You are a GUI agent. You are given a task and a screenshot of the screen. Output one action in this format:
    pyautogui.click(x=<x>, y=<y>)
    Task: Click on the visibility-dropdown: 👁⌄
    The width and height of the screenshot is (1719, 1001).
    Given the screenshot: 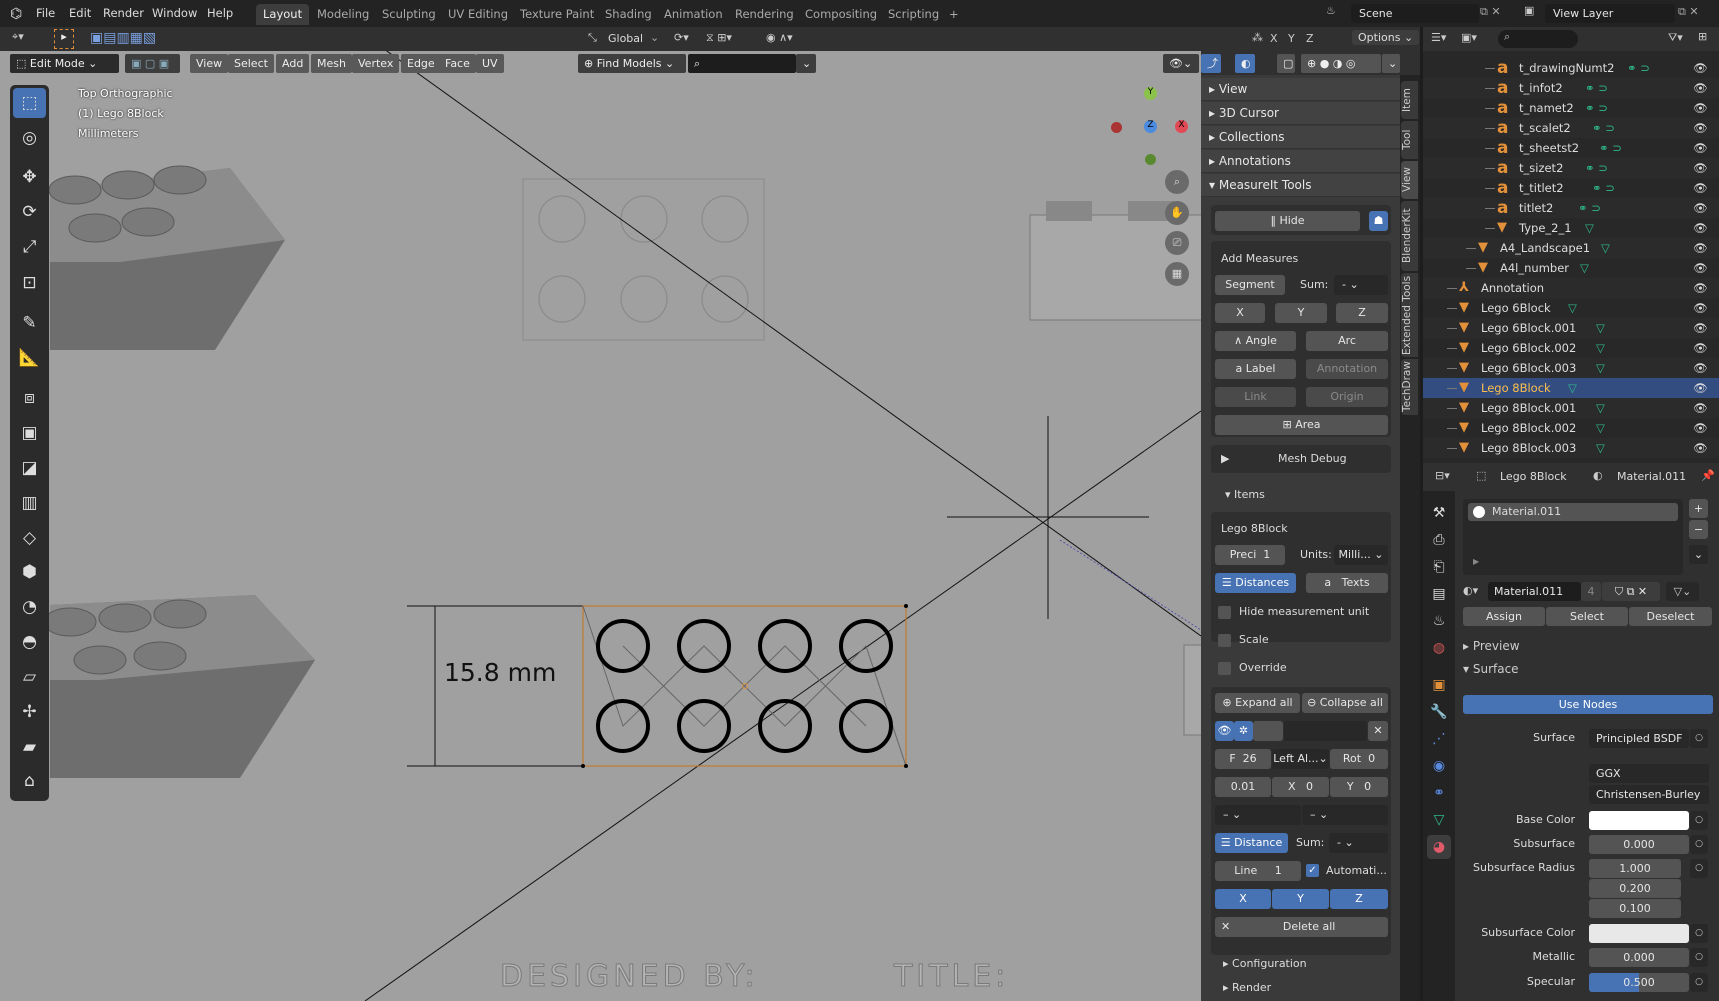 What is the action you would take?
    pyautogui.click(x=1181, y=63)
    